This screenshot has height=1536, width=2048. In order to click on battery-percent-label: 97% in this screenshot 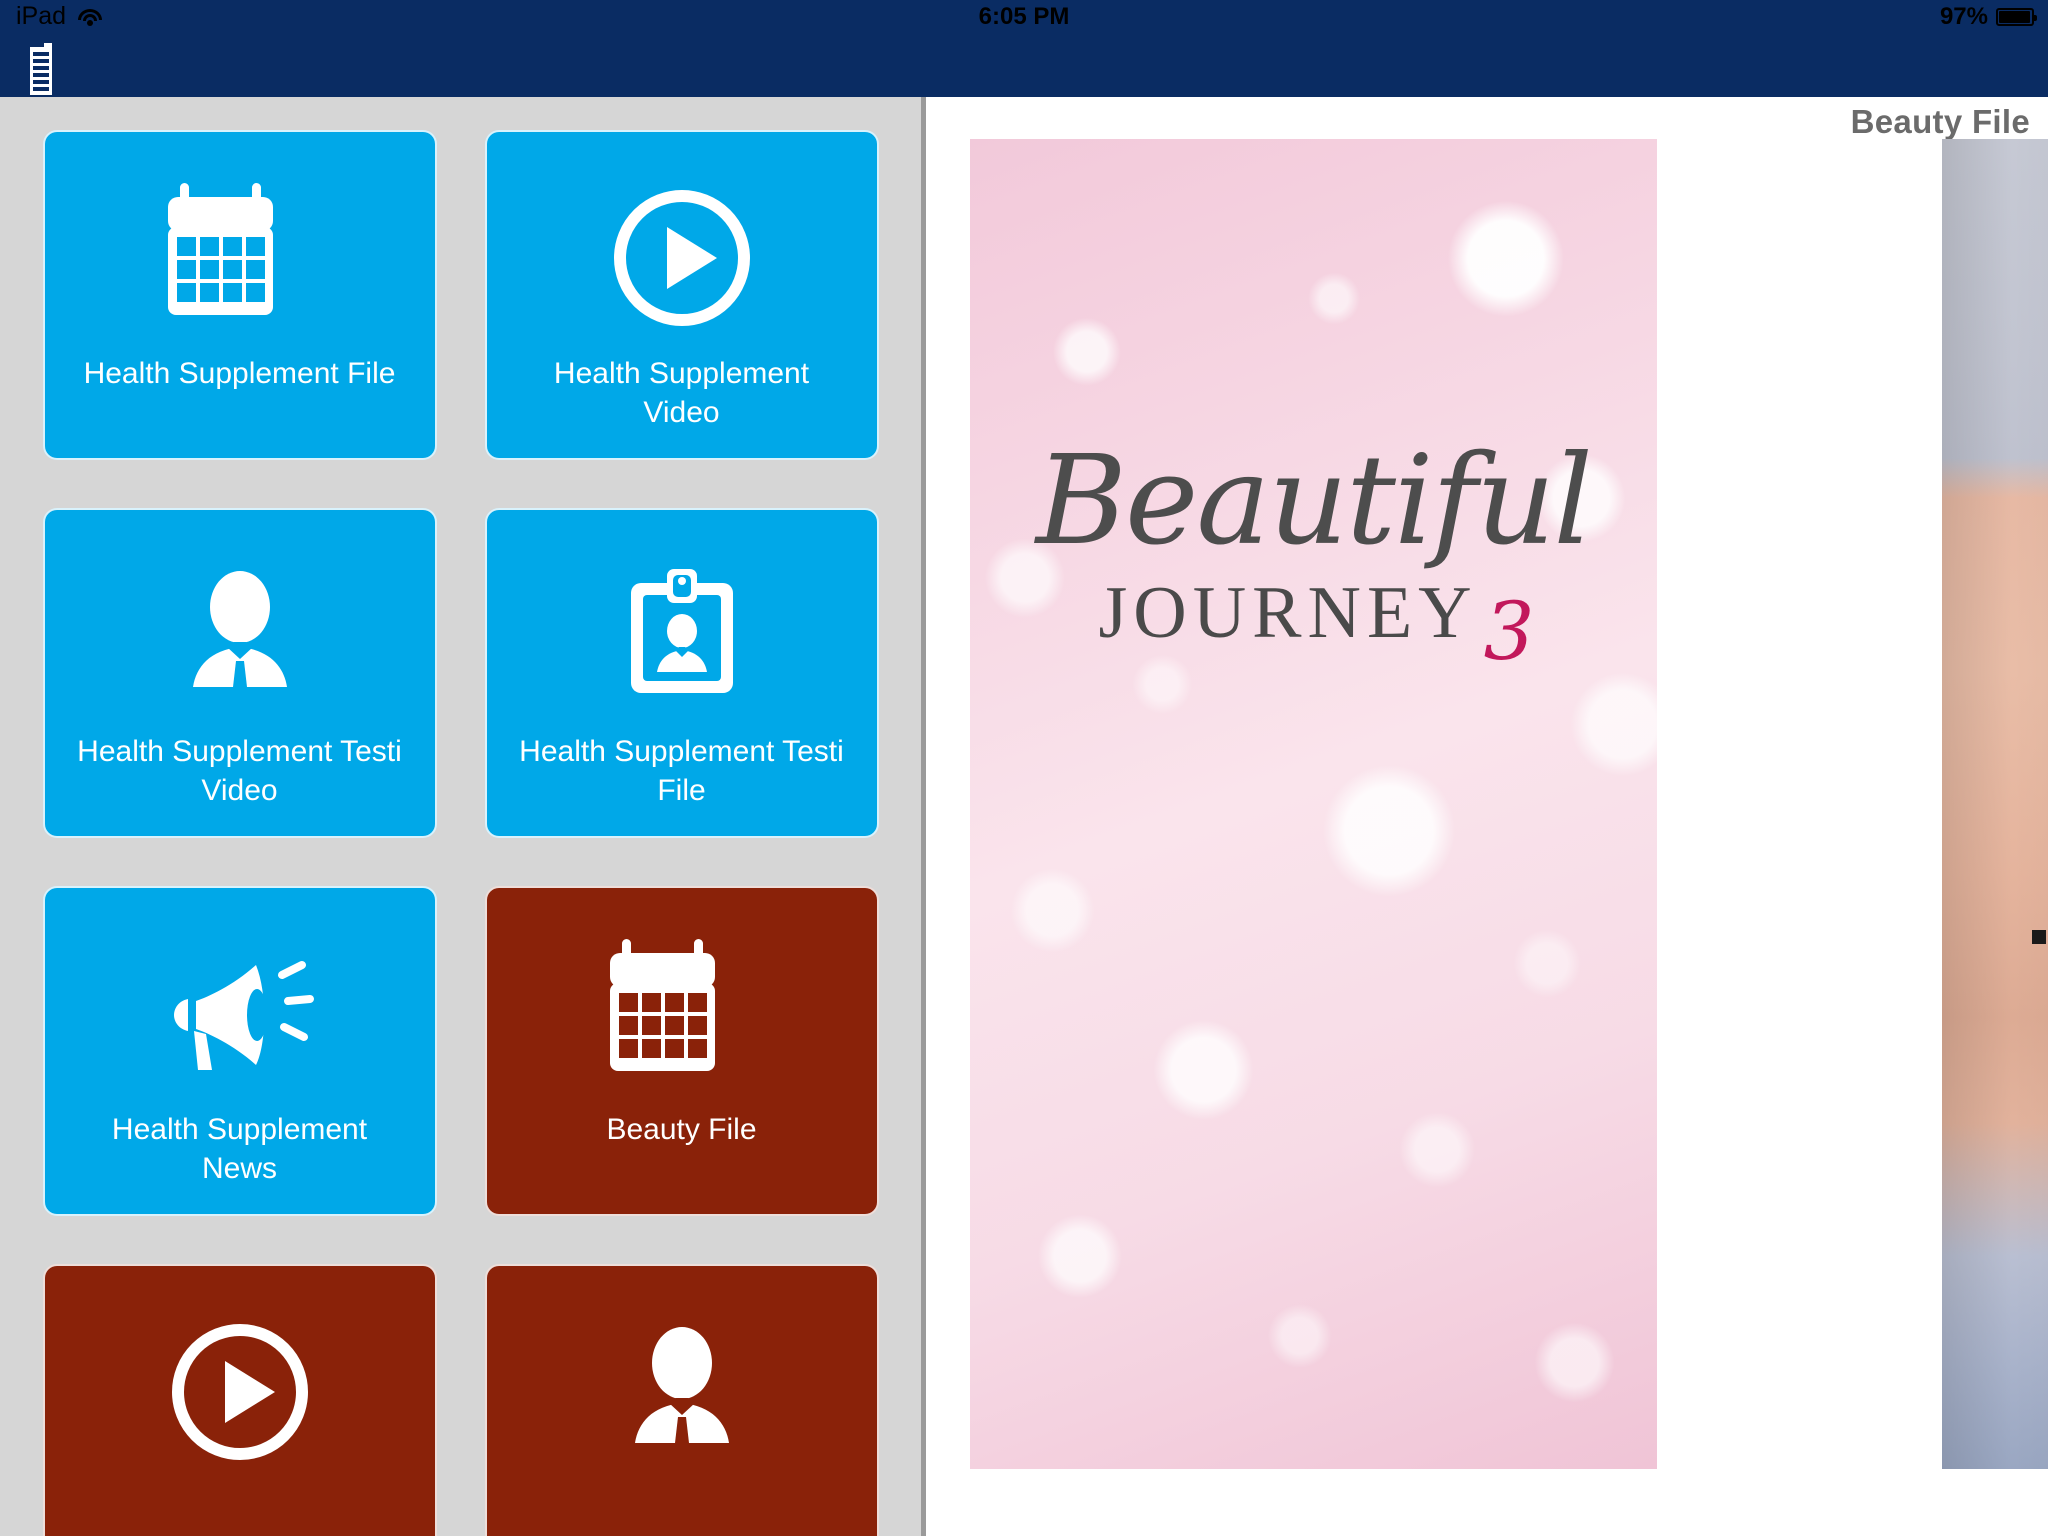, I will do `click(1963, 16)`.